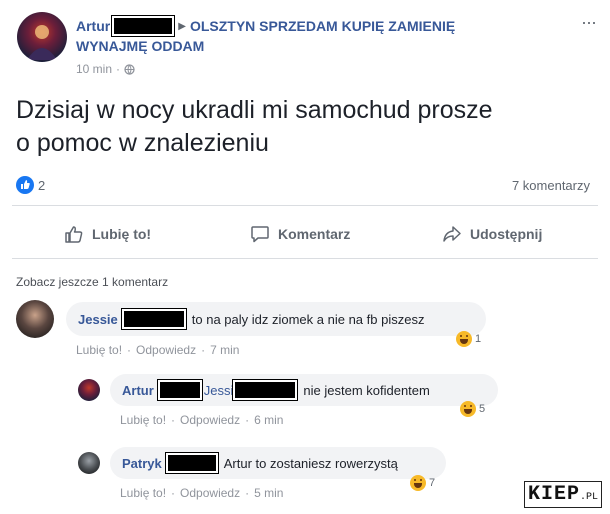 This screenshot has height=514, width=610. I want to click on reaction-count: 5, so click(482, 409).